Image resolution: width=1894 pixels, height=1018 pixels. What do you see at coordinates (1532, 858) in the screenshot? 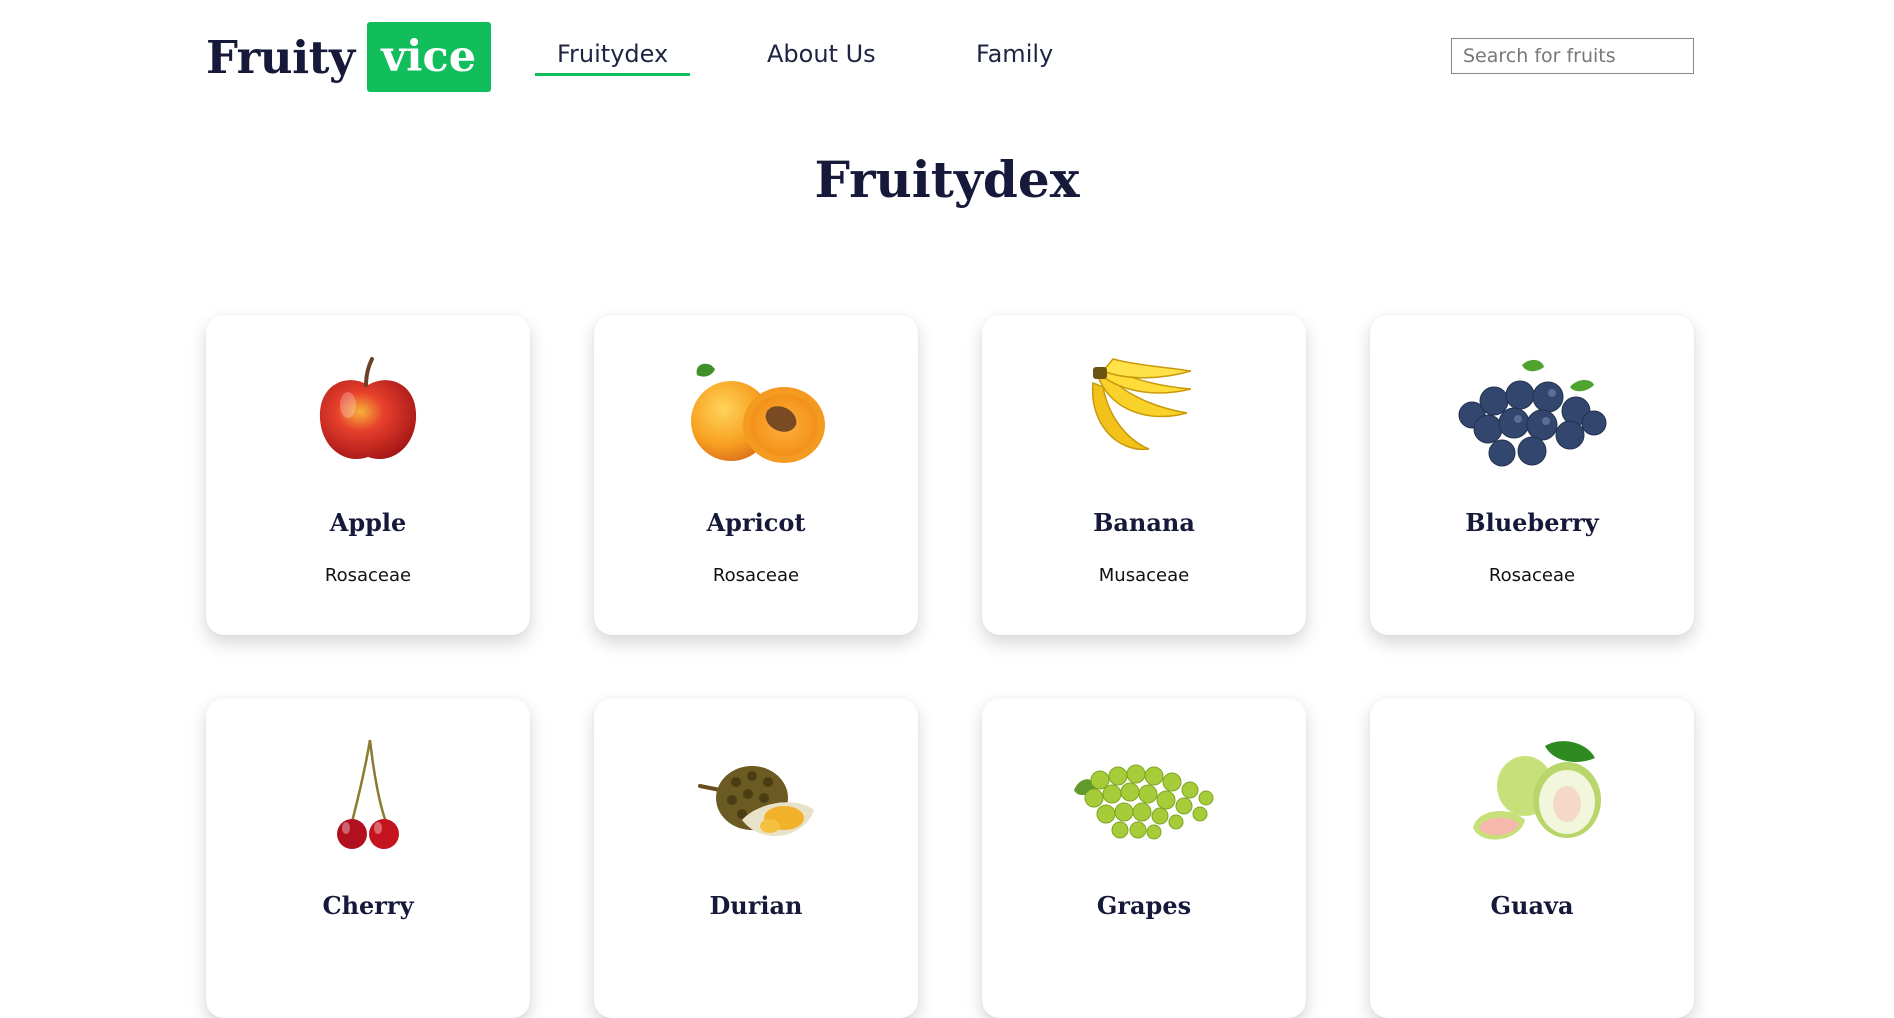
I see `fruit-card-guava: Guava` at bounding box center [1532, 858].